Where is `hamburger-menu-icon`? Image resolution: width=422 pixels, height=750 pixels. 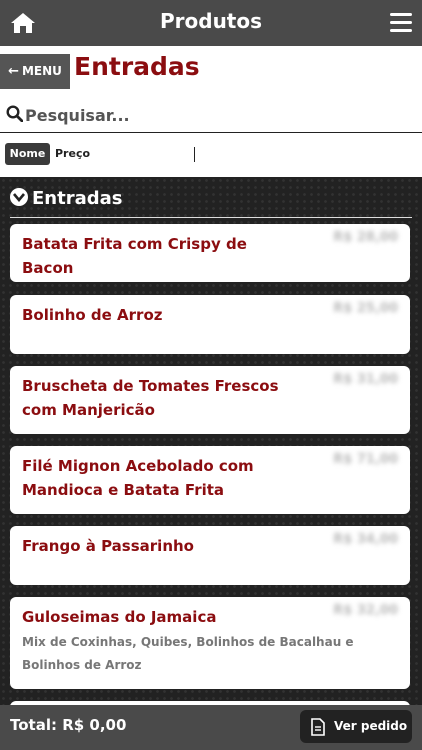
hamburger-menu-icon is located at coordinates (401, 23).